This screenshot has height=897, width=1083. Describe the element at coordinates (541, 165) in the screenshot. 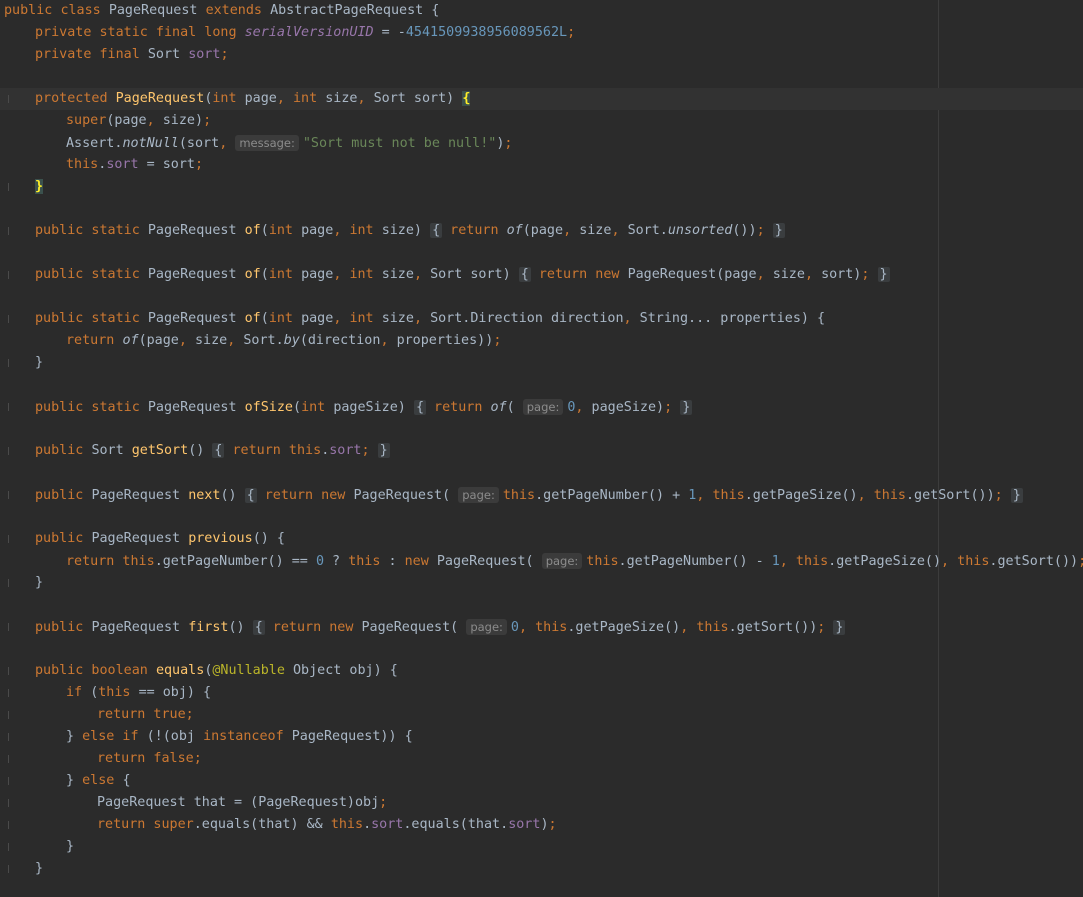

I see `code-line: this.sort = sort;` at that location.